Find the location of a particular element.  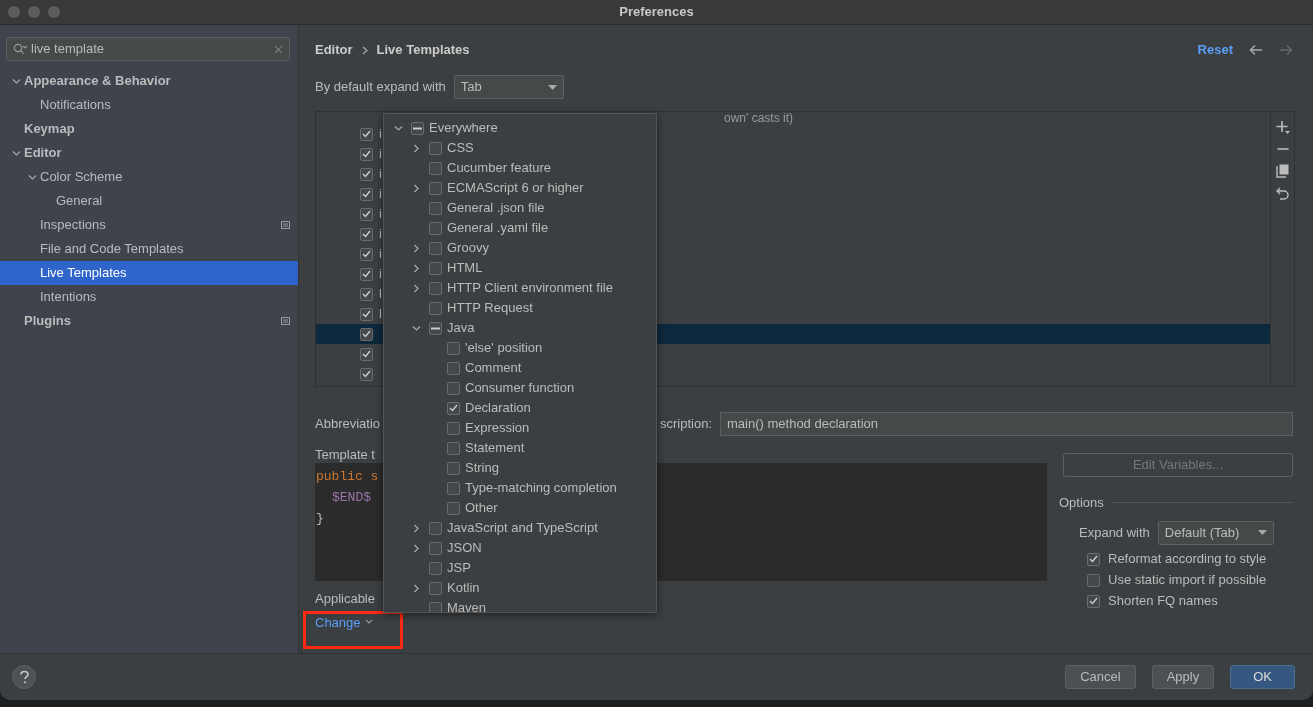

sidebar-item: Plugins is located at coordinates (149, 321).